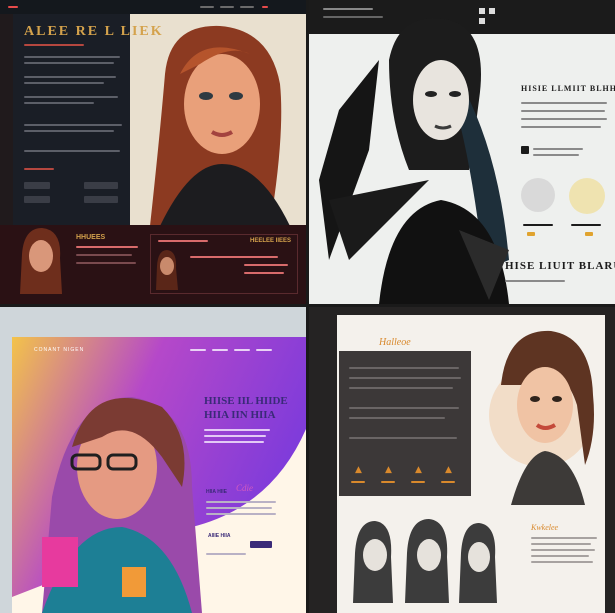  I want to click on thumbnail-portrait, so click(41, 261).